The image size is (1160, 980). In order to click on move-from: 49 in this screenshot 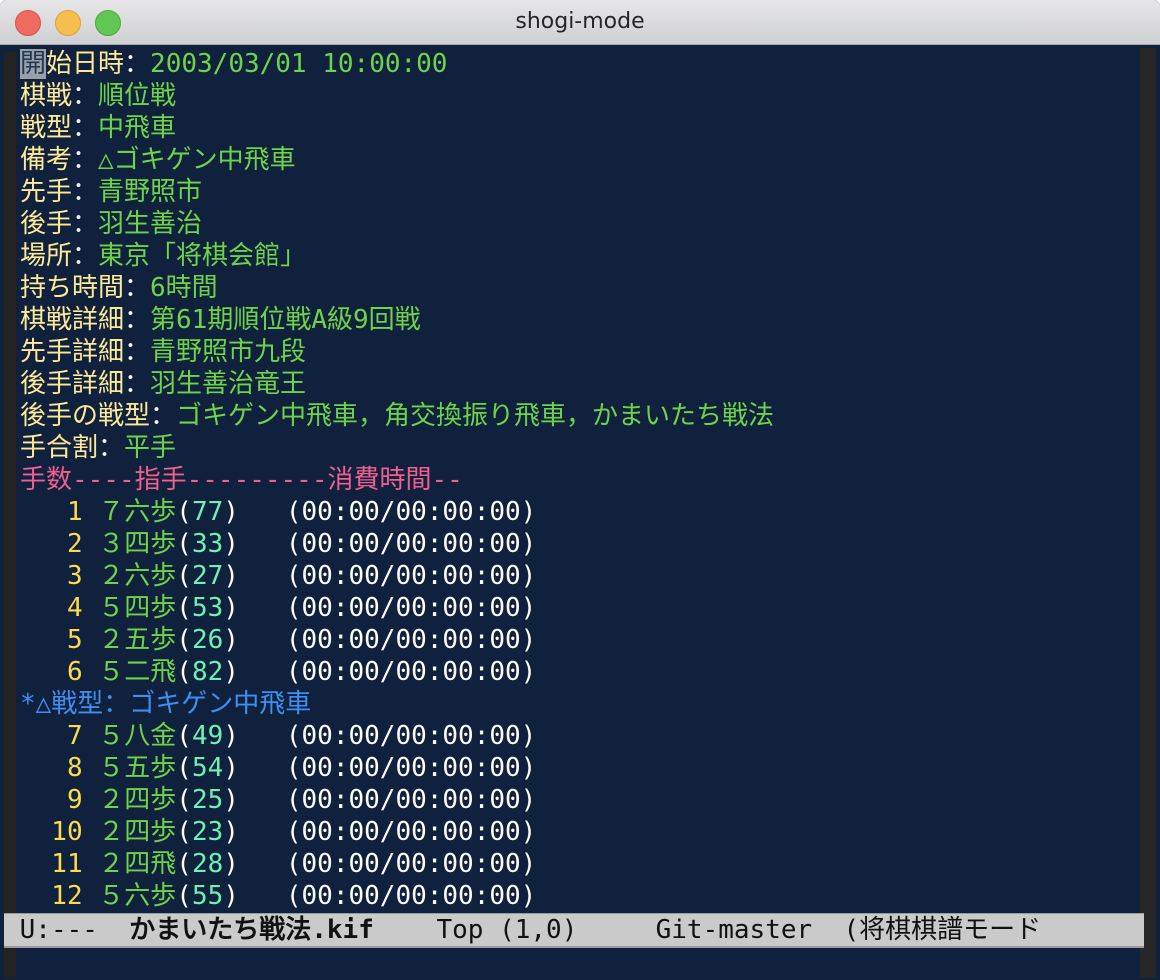, I will do `click(207, 736)`.